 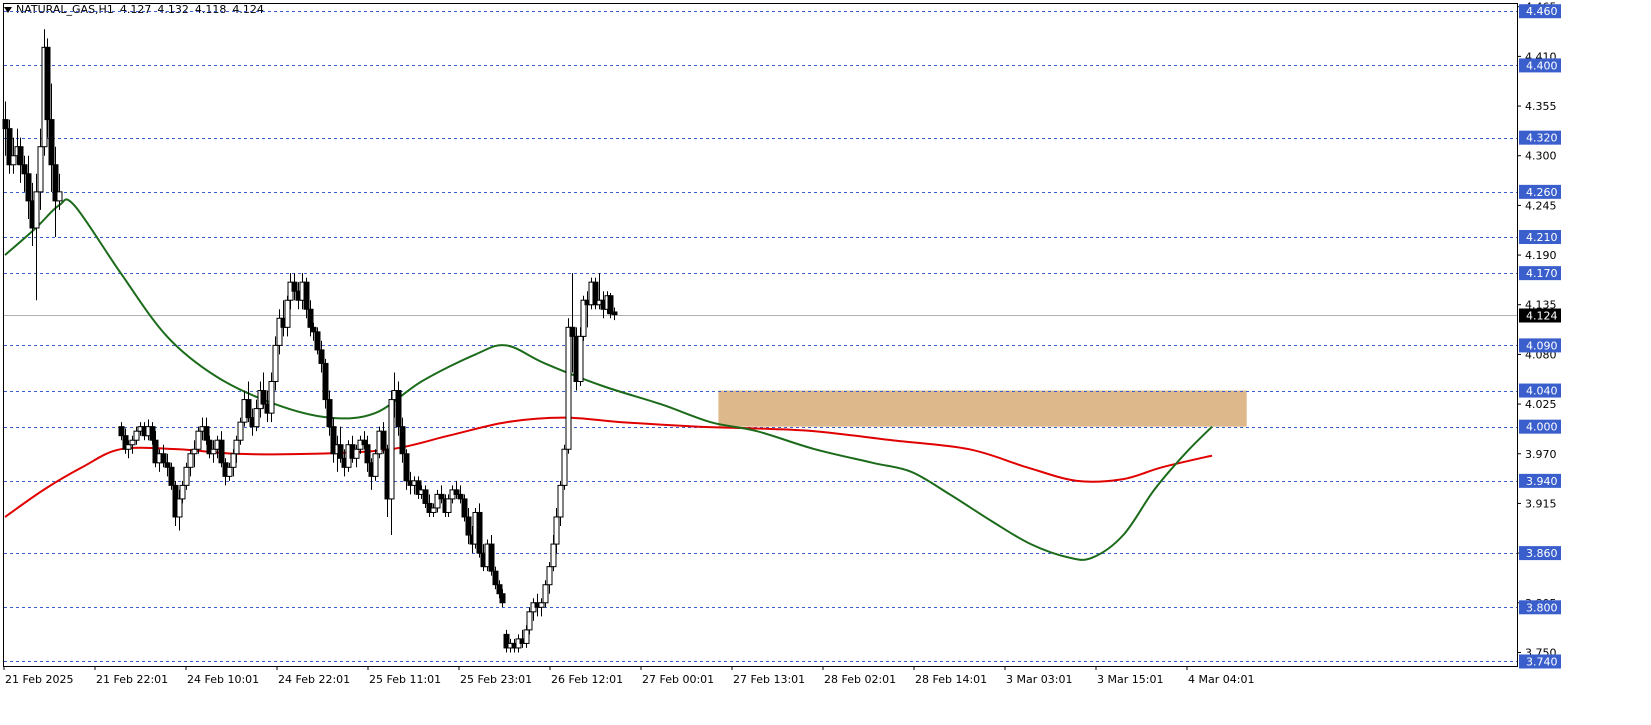 I want to click on level-label: 3.940, so click(x=1540, y=480).